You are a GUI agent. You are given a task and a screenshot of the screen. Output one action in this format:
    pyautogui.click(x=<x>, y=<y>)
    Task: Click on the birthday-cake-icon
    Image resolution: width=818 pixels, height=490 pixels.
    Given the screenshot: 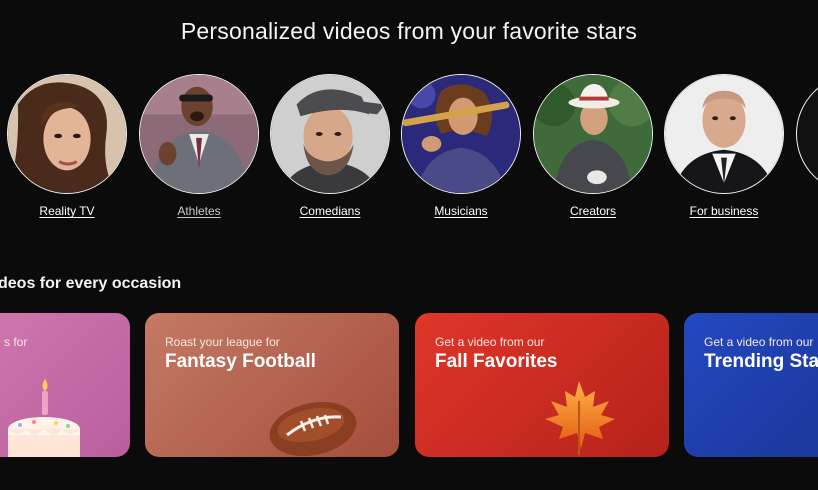 What is the action you would take?
    pyautogui.click(x=44, y=418)
    